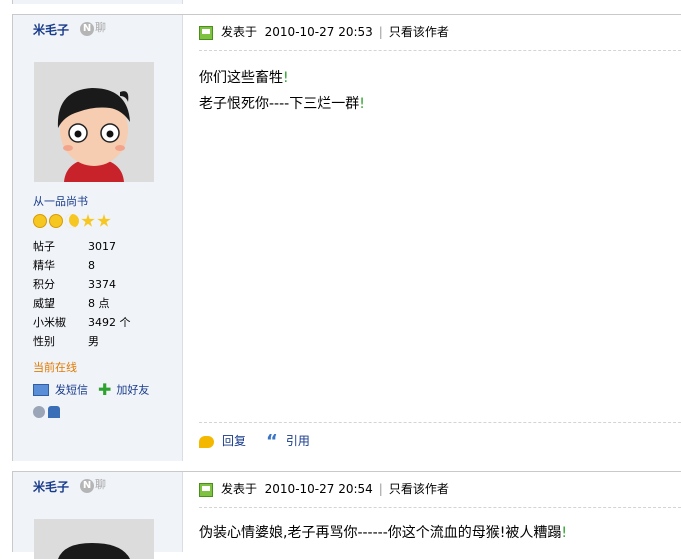 The width and height of the screenshot is (681, 559). I want to click on stat-value: 3017, so click(102, 246).